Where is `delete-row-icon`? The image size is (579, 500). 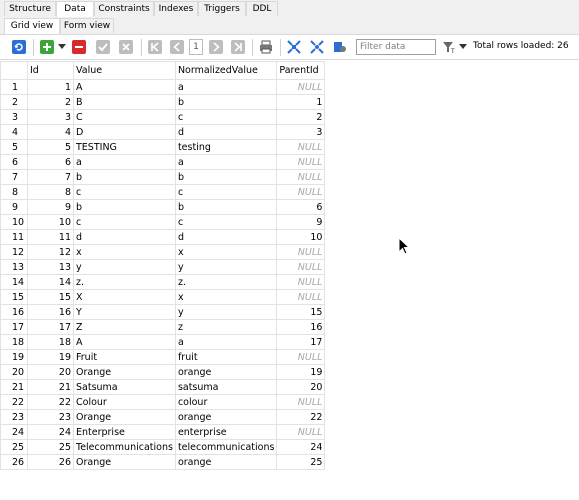 delete-row-icon is located at coordinates (79, 47).